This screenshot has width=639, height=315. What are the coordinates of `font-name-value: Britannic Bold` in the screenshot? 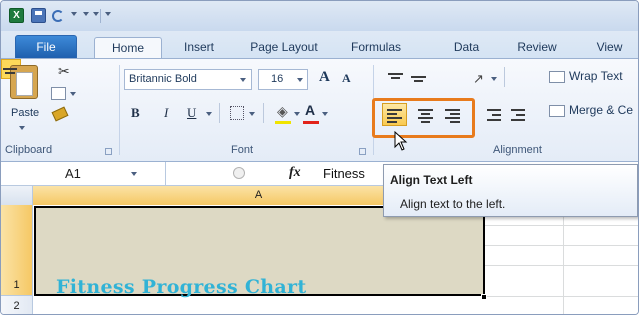 It's located at (163, 79).